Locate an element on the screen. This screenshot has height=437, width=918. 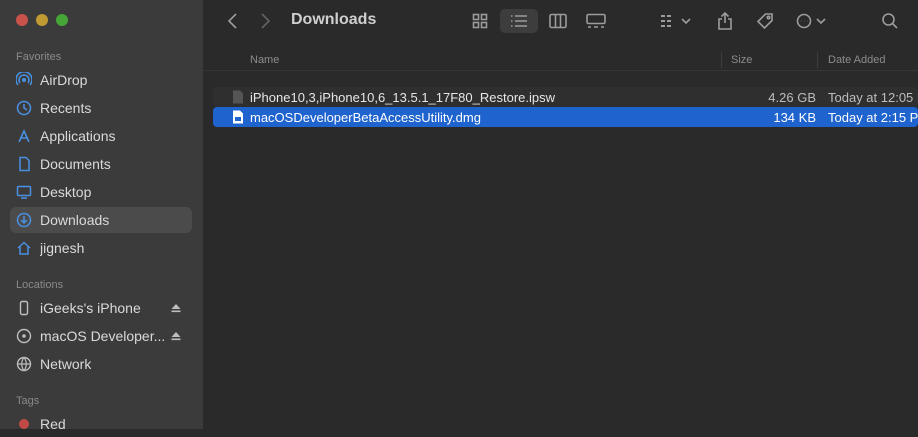
disk-icon is located at coordinates (24, 336).